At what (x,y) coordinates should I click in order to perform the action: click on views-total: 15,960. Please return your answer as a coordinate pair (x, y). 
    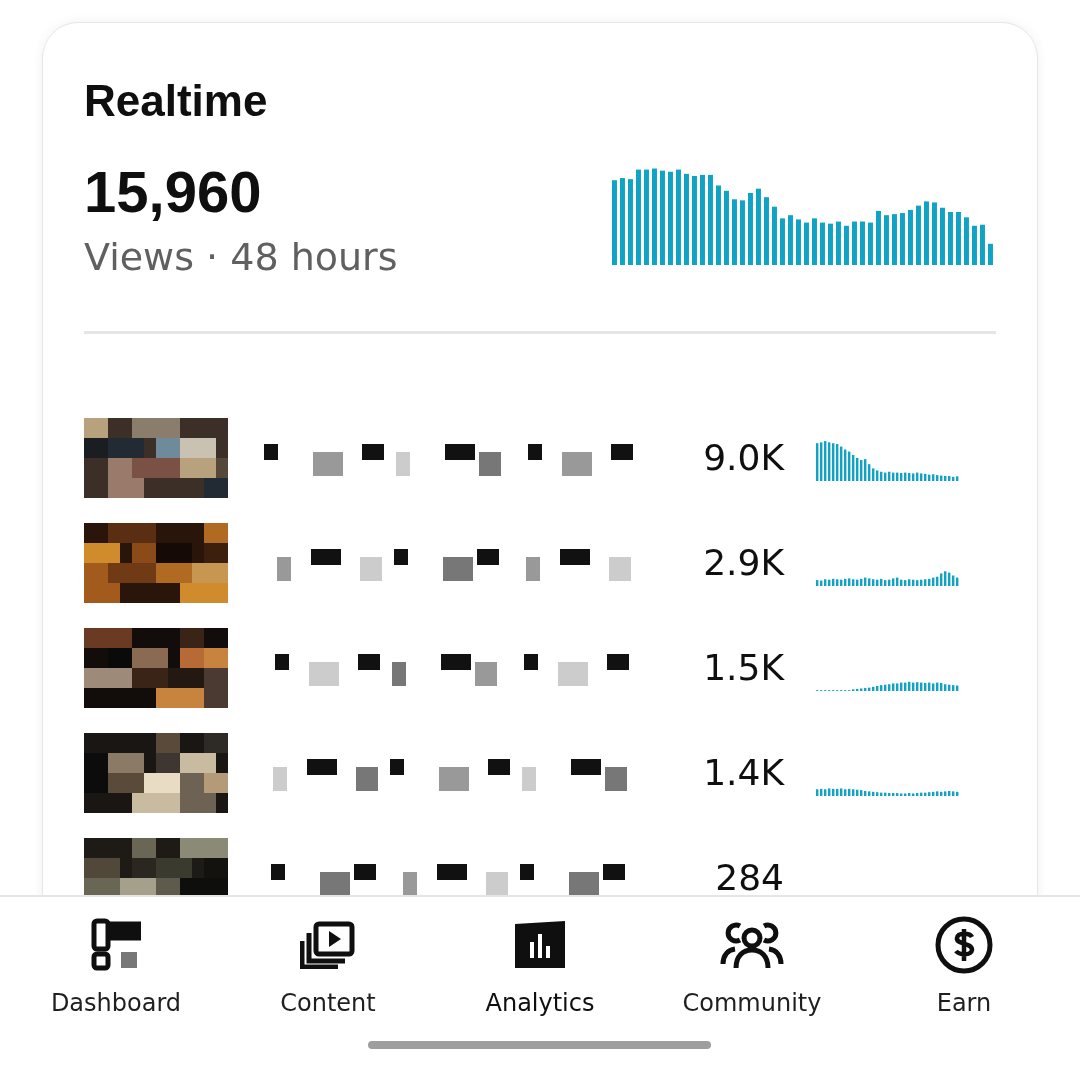
    Looking at the image, I should click on (173, 192).